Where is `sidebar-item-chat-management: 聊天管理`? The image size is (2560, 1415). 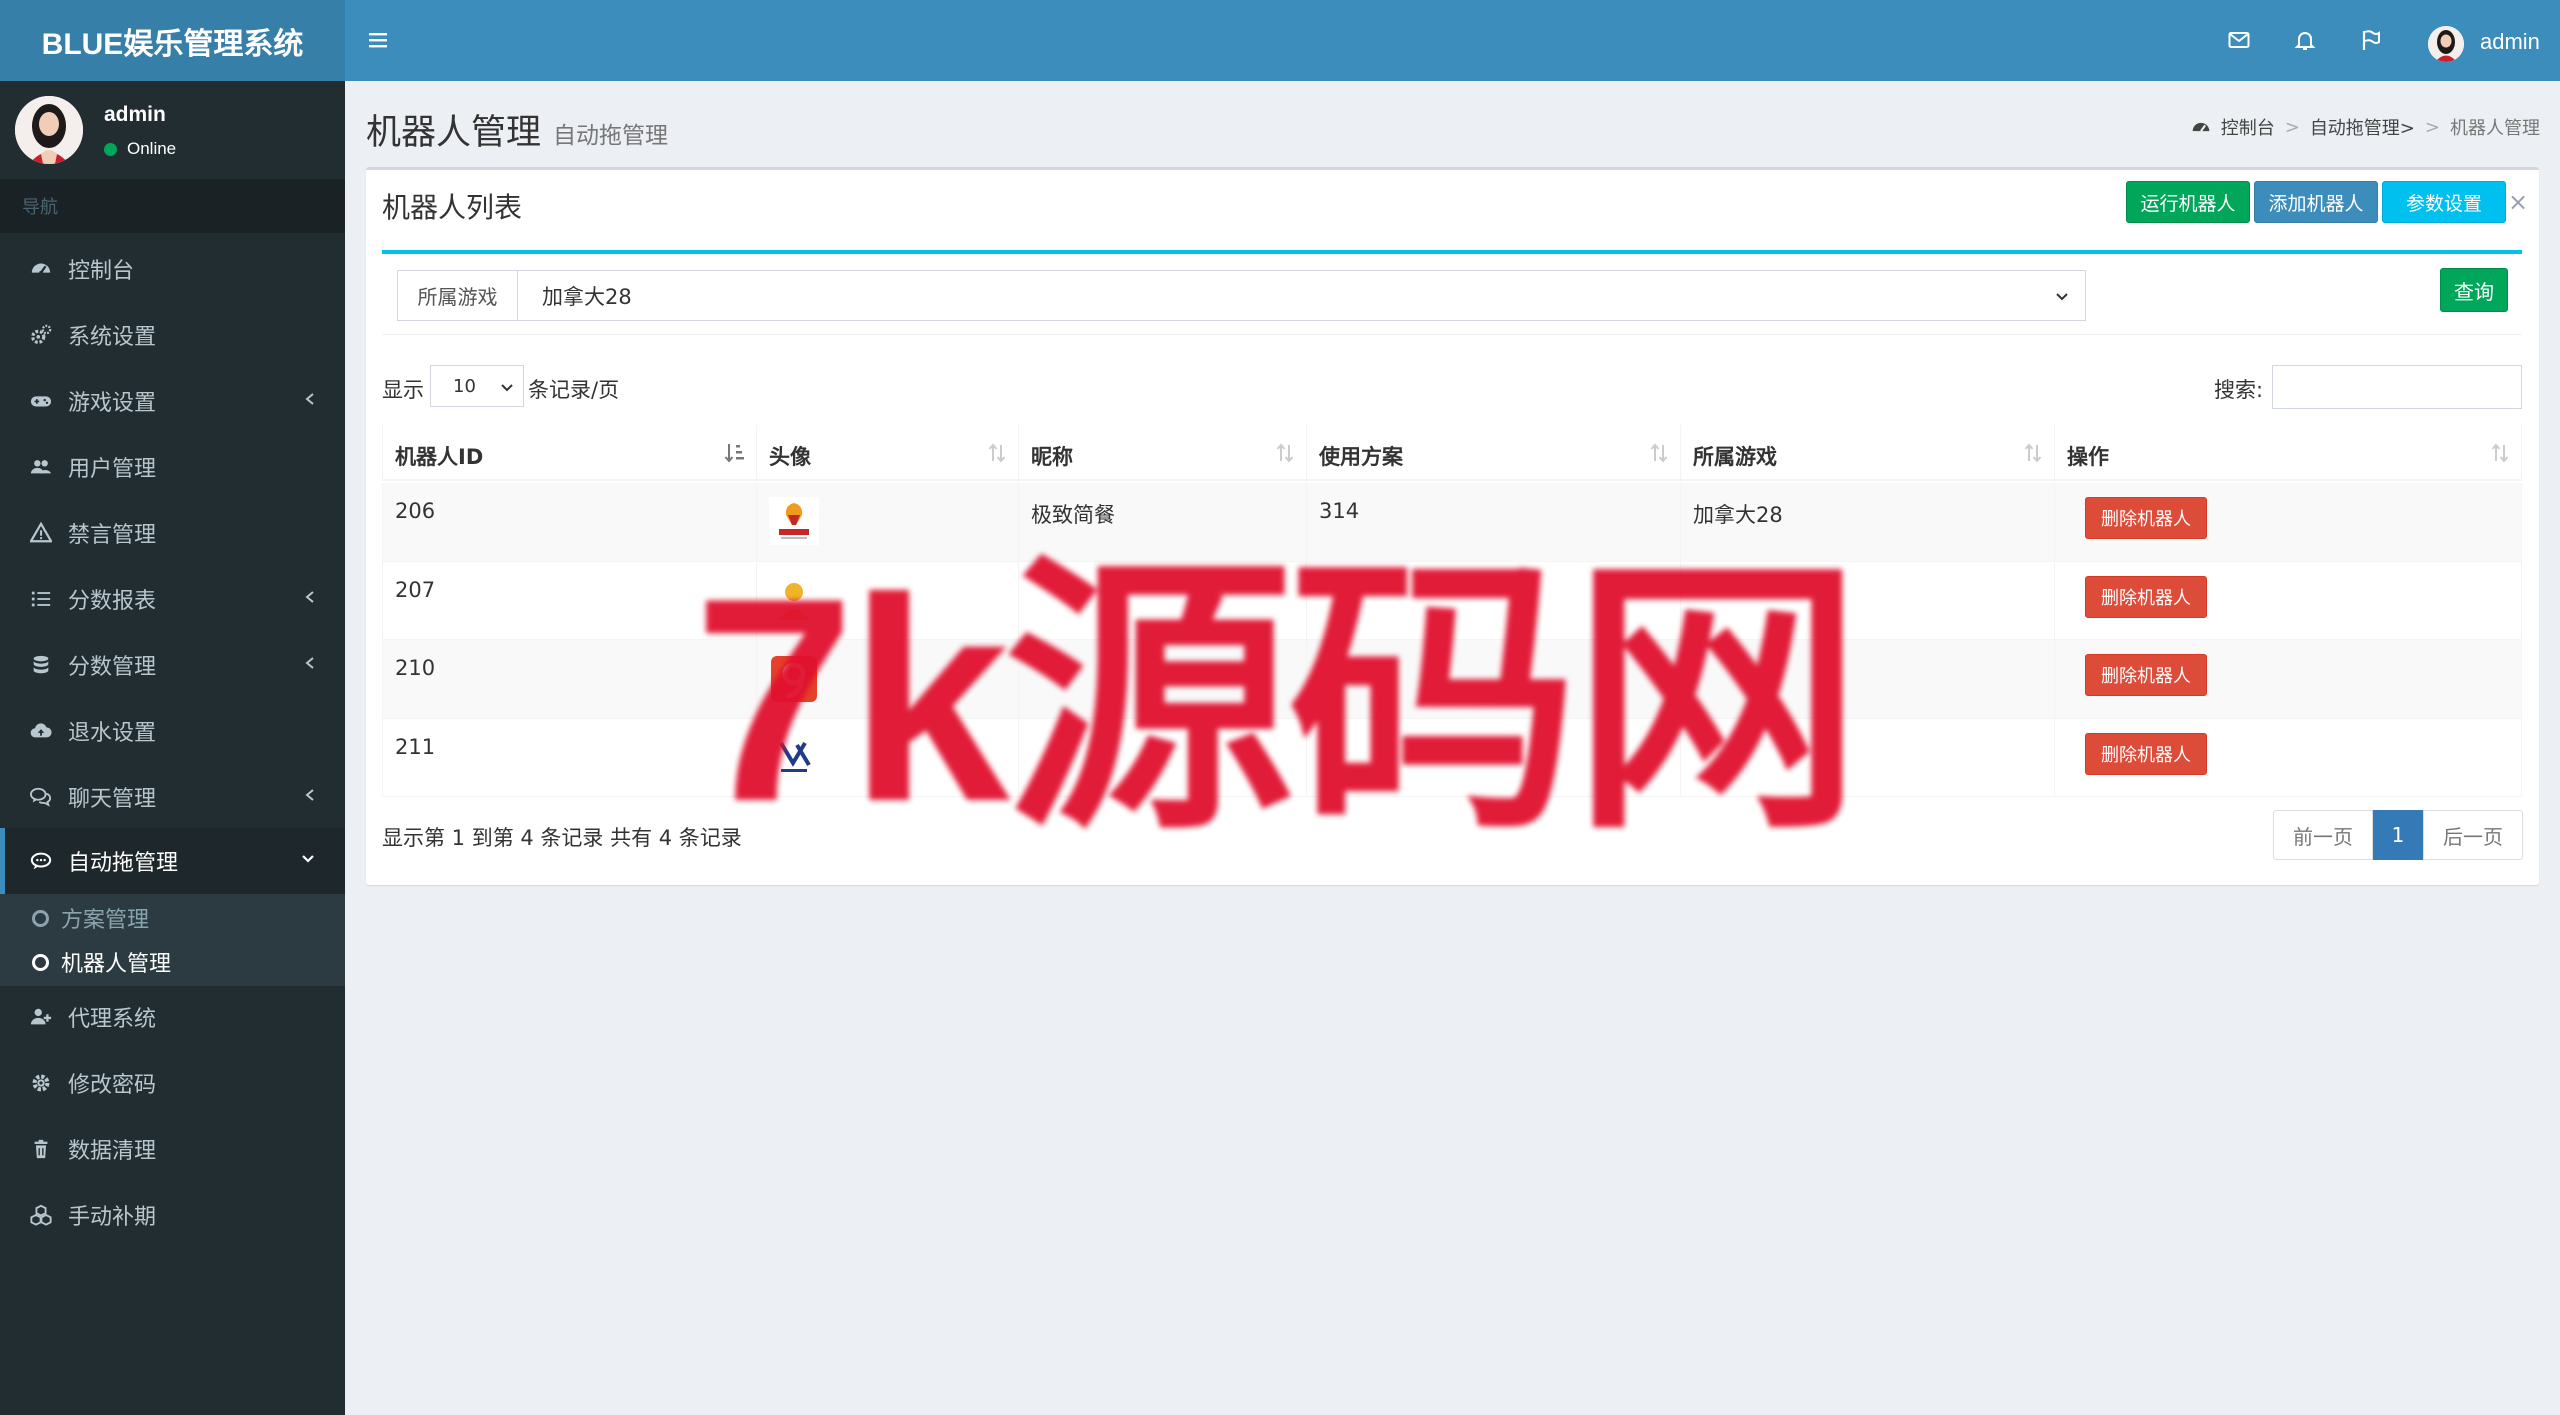 sidebar-item-chat-management: 聊天管理 is located at coordinates (172, 797).